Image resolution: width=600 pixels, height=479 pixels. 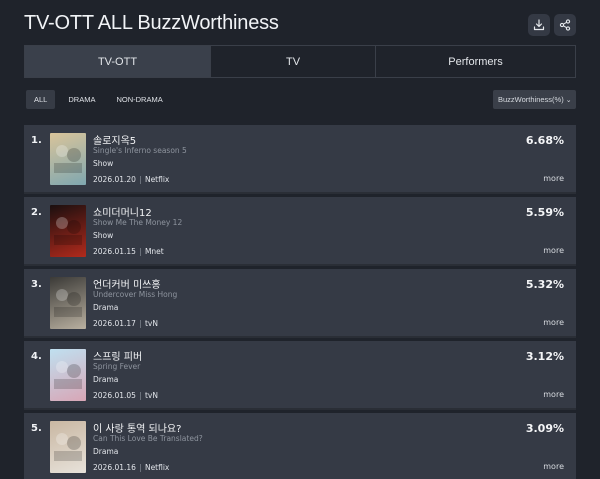 What do you see at coordinates (148, 438) in the screenshot?
I see `title-english: Can This Love Be Translated?` at bounding box center [148, 438].